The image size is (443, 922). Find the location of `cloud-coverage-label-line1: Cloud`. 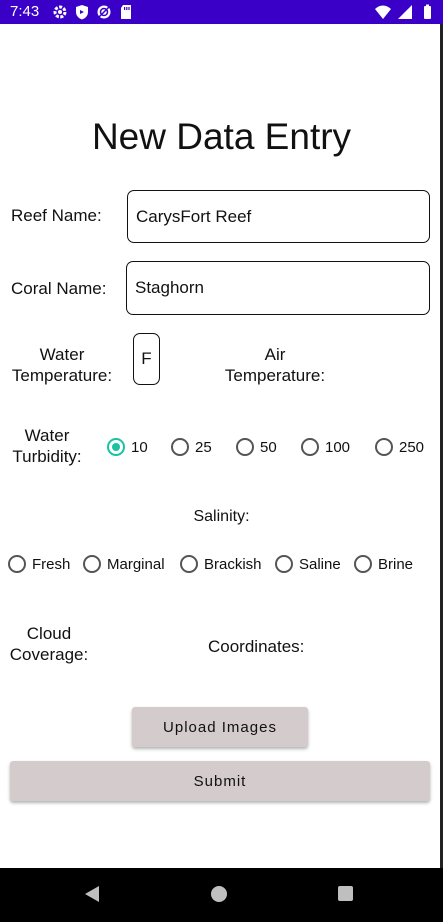

cloud-coverage-label-line1: Cloud is located at coordinates (49, 633).